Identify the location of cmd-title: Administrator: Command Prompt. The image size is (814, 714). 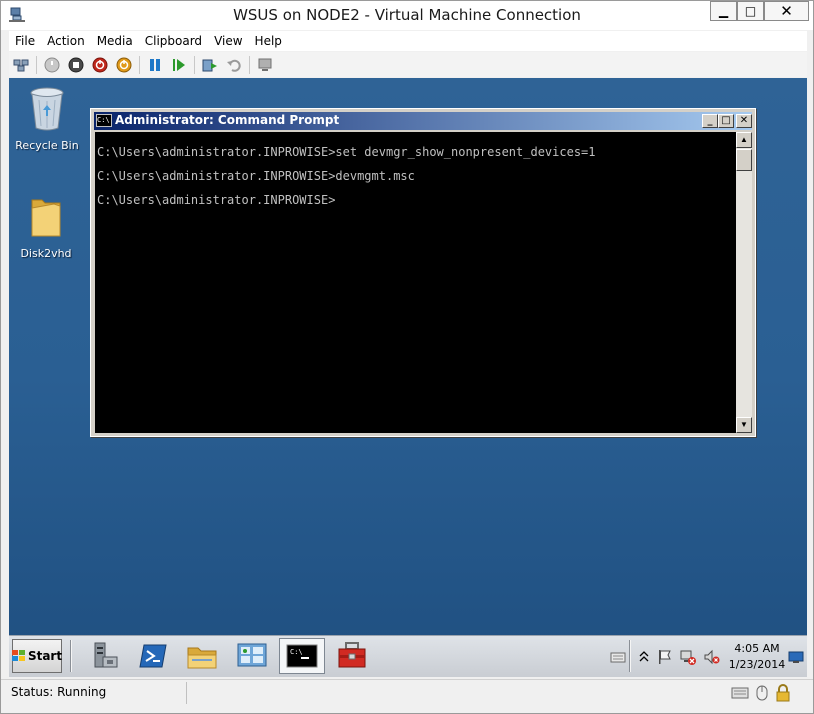
(227, 120).